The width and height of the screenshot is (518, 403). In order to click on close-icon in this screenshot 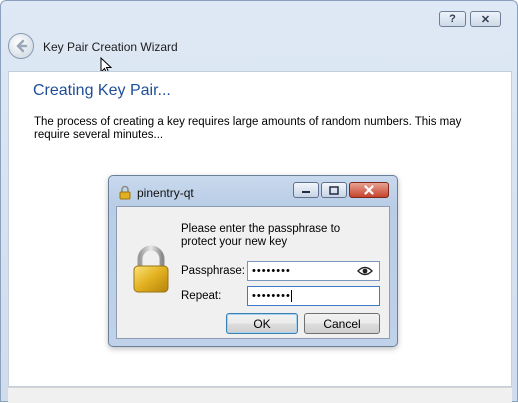, I will do `click(369, 190)`.